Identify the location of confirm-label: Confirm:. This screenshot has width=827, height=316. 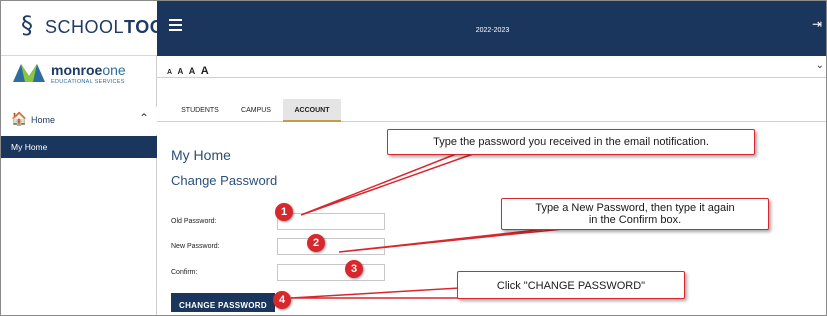
(184, 272).